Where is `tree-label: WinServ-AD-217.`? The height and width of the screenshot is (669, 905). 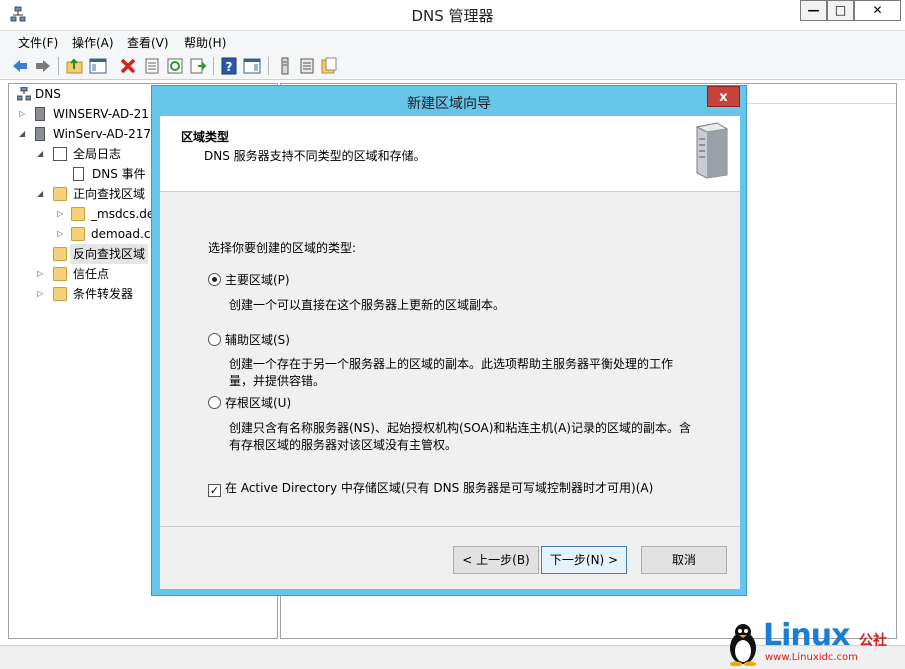 tree-label: WinServ-AD-217. is located at coordinates (104, 134).